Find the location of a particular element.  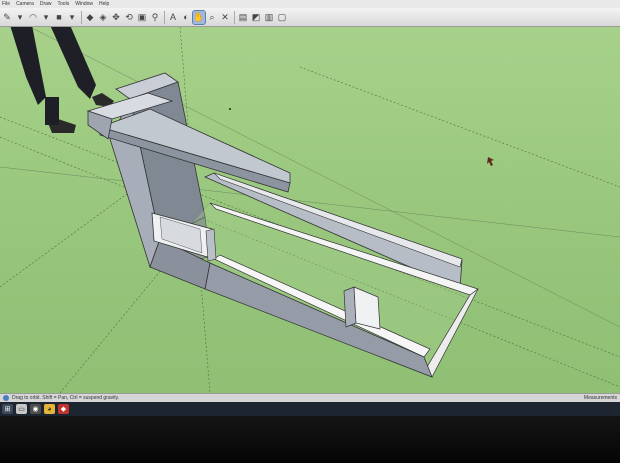

menu-draw: Draw is located at coordinates (46, 4).